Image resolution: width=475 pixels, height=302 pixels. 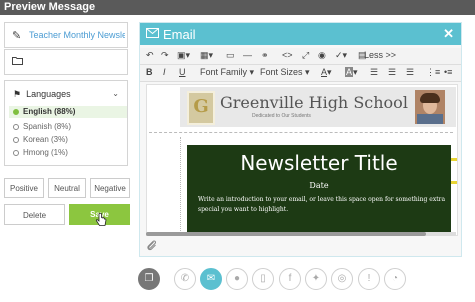 What do you see at coordinates (351, 72) in the screenshot?
I see `highlight-color-icon: A▾` at bounding box center [351, 72].